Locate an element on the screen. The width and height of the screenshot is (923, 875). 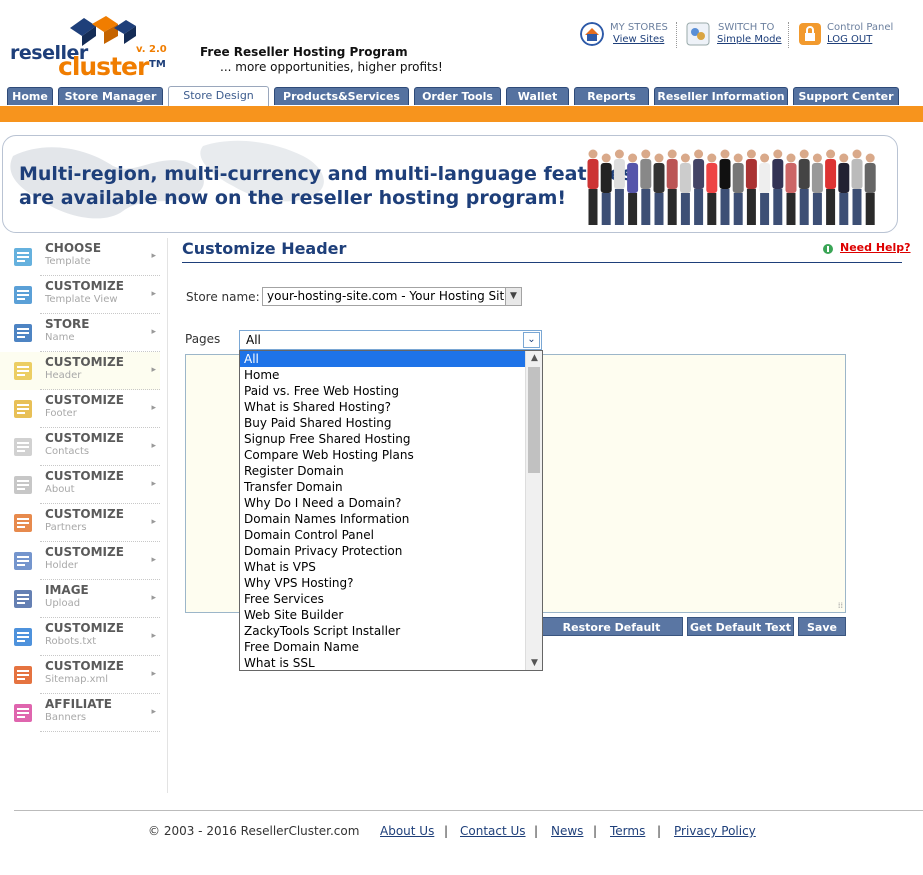
sidebar-item: CUSTOMIZE Sitemap.xml ▸ is located at coordinates (80, 675).